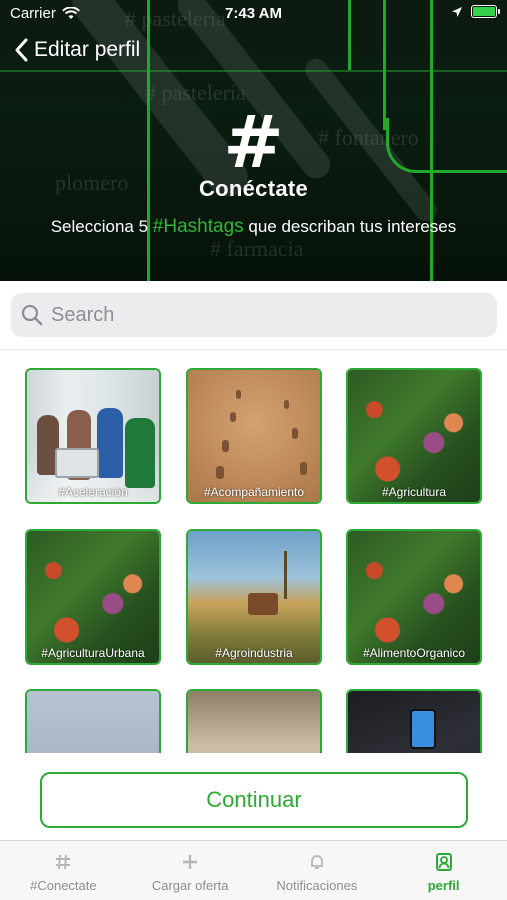 This screenshot has height=900, width=507. I want to click on hashtag-logo-icon: #, so click(253, 142).